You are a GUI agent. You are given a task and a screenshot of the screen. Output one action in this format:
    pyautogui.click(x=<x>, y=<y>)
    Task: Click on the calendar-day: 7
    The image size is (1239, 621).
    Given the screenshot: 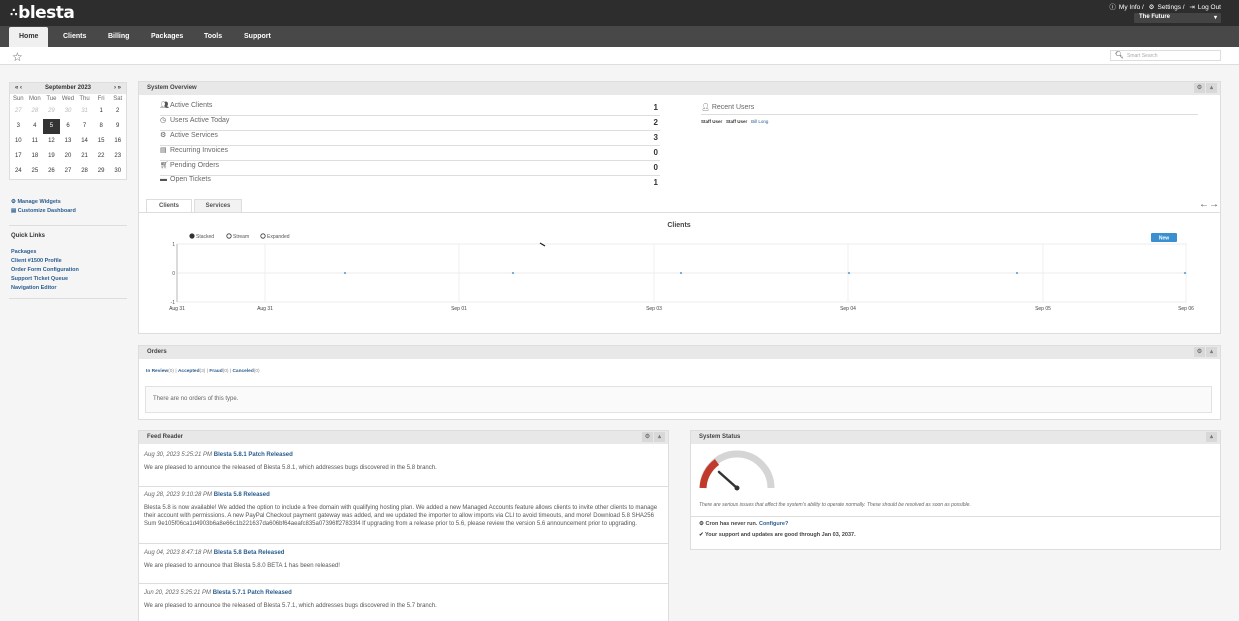 What is the action you would take?
    pyautogui.click(x=84, y=126)
    